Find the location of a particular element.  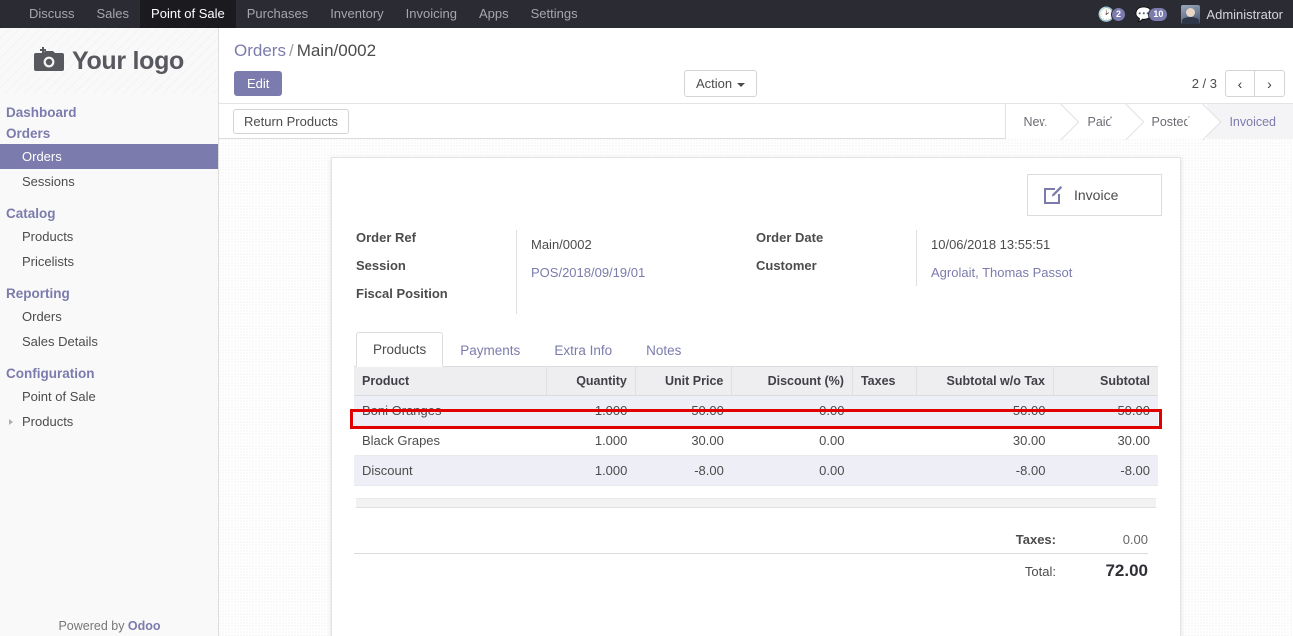

activities-count: 2 is located at coordinates (1118, 14).